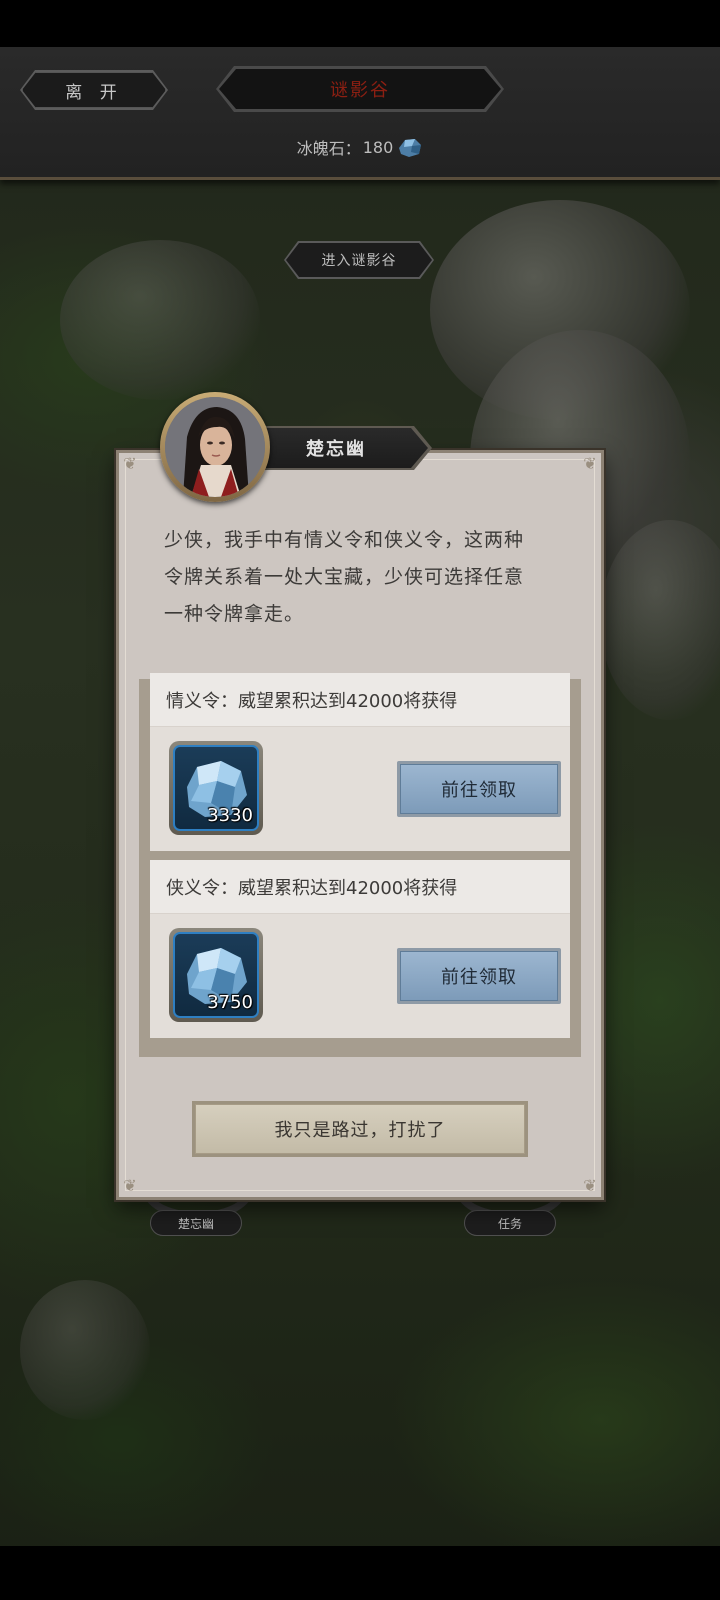 Image resolution: width=720 pixels, height=1600 pixels. I want to click on reward-requirement: 情义令：威望累积达到42000将获得, so click(360, 700).